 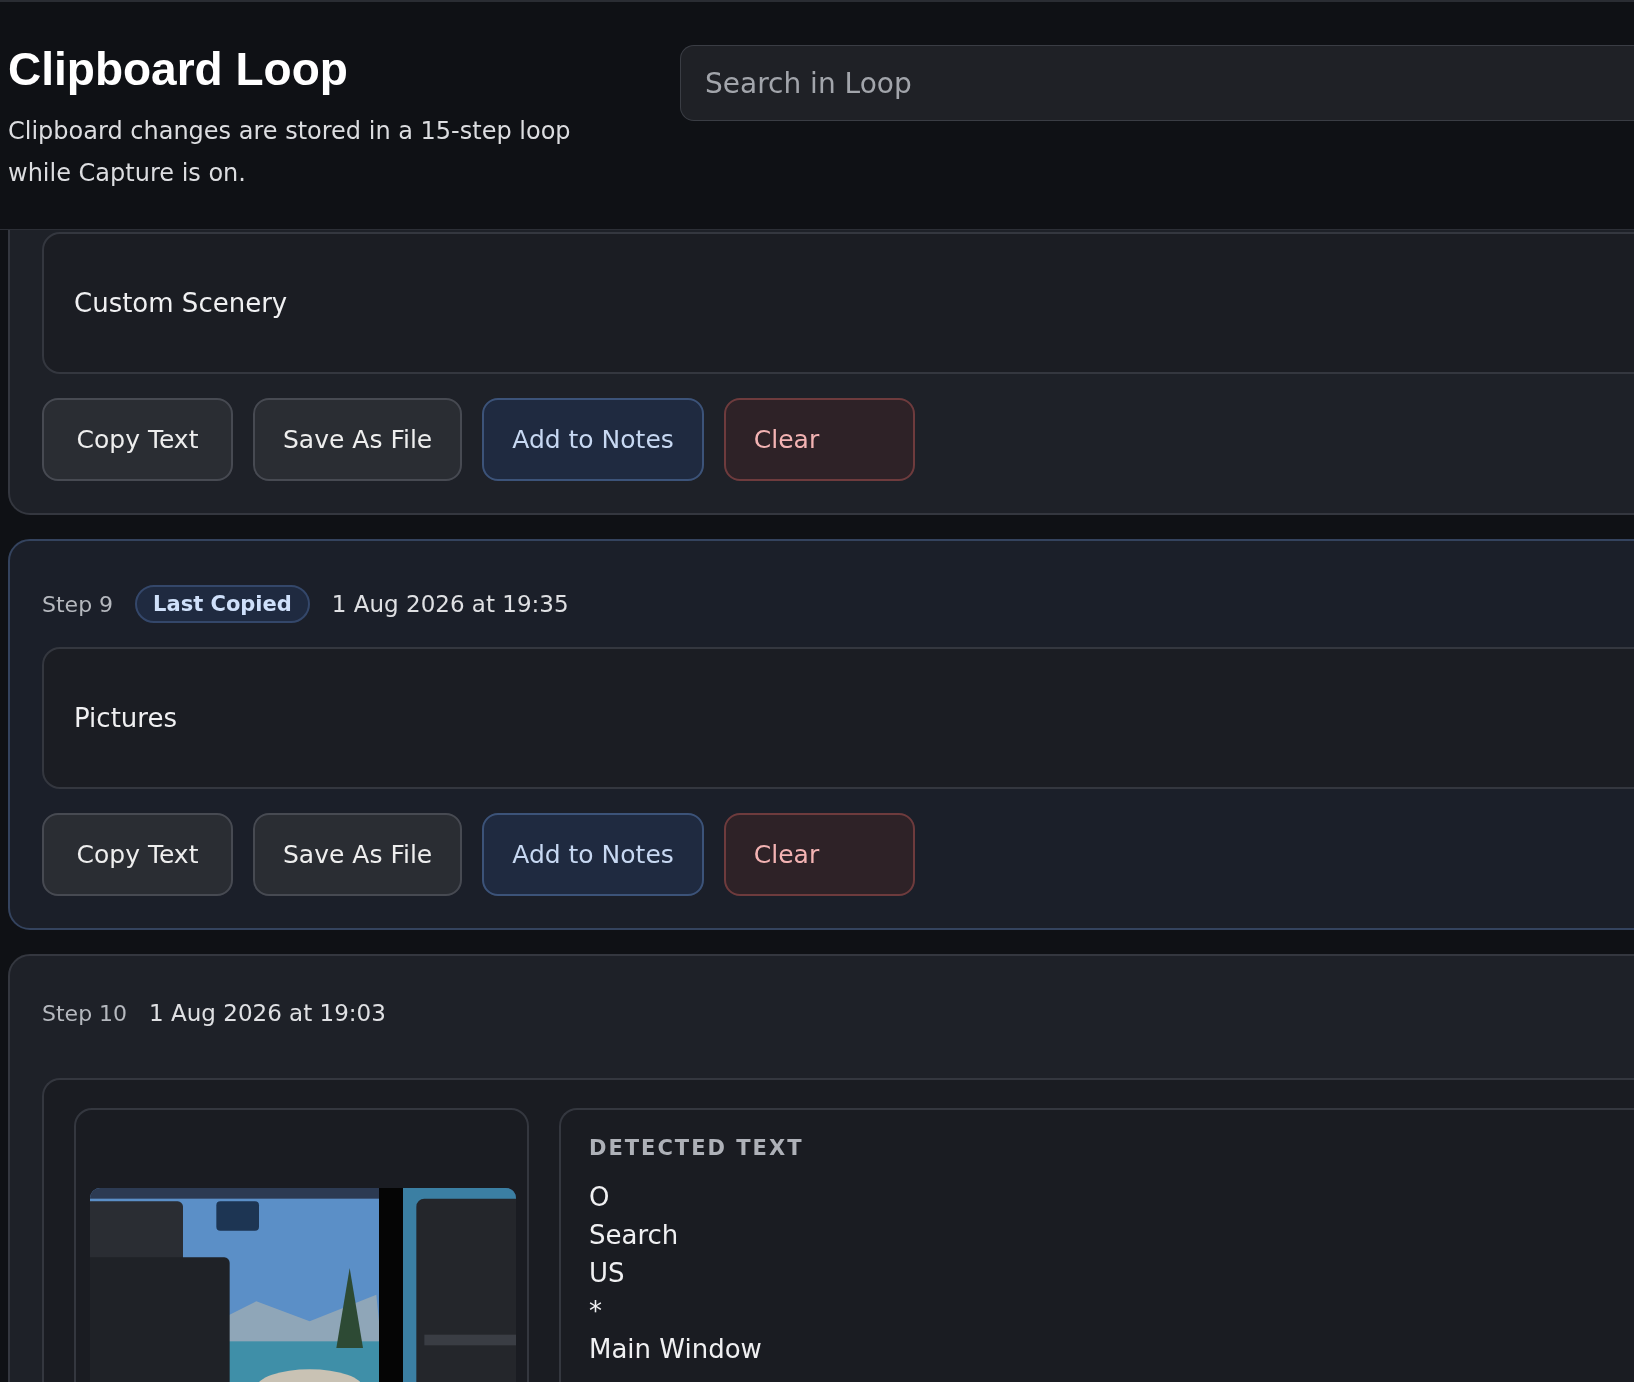 What do you see at coordinates (596, 1311) in the screenshot?
I see `detected-line: *` at bounding box center [596, 1311].